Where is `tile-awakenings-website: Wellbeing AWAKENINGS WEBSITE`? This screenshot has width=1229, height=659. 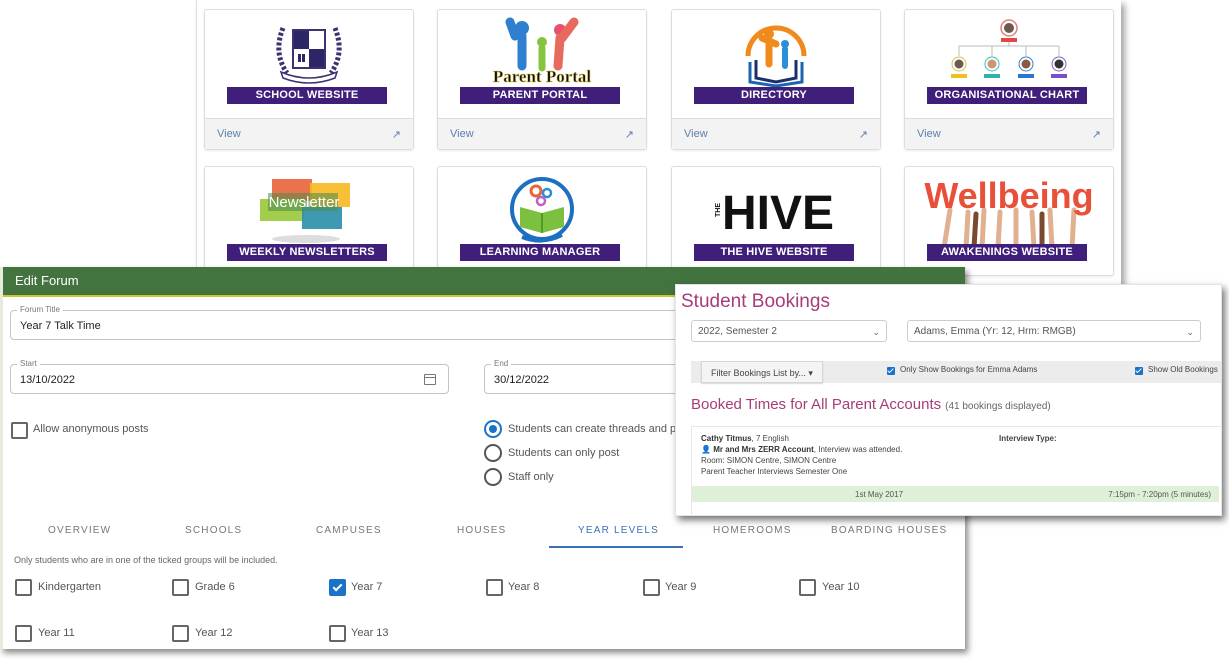
tile-awakenings-website: Wellbeing AWAKENINGS WEBSITE is located at coordinates (1009, 221).